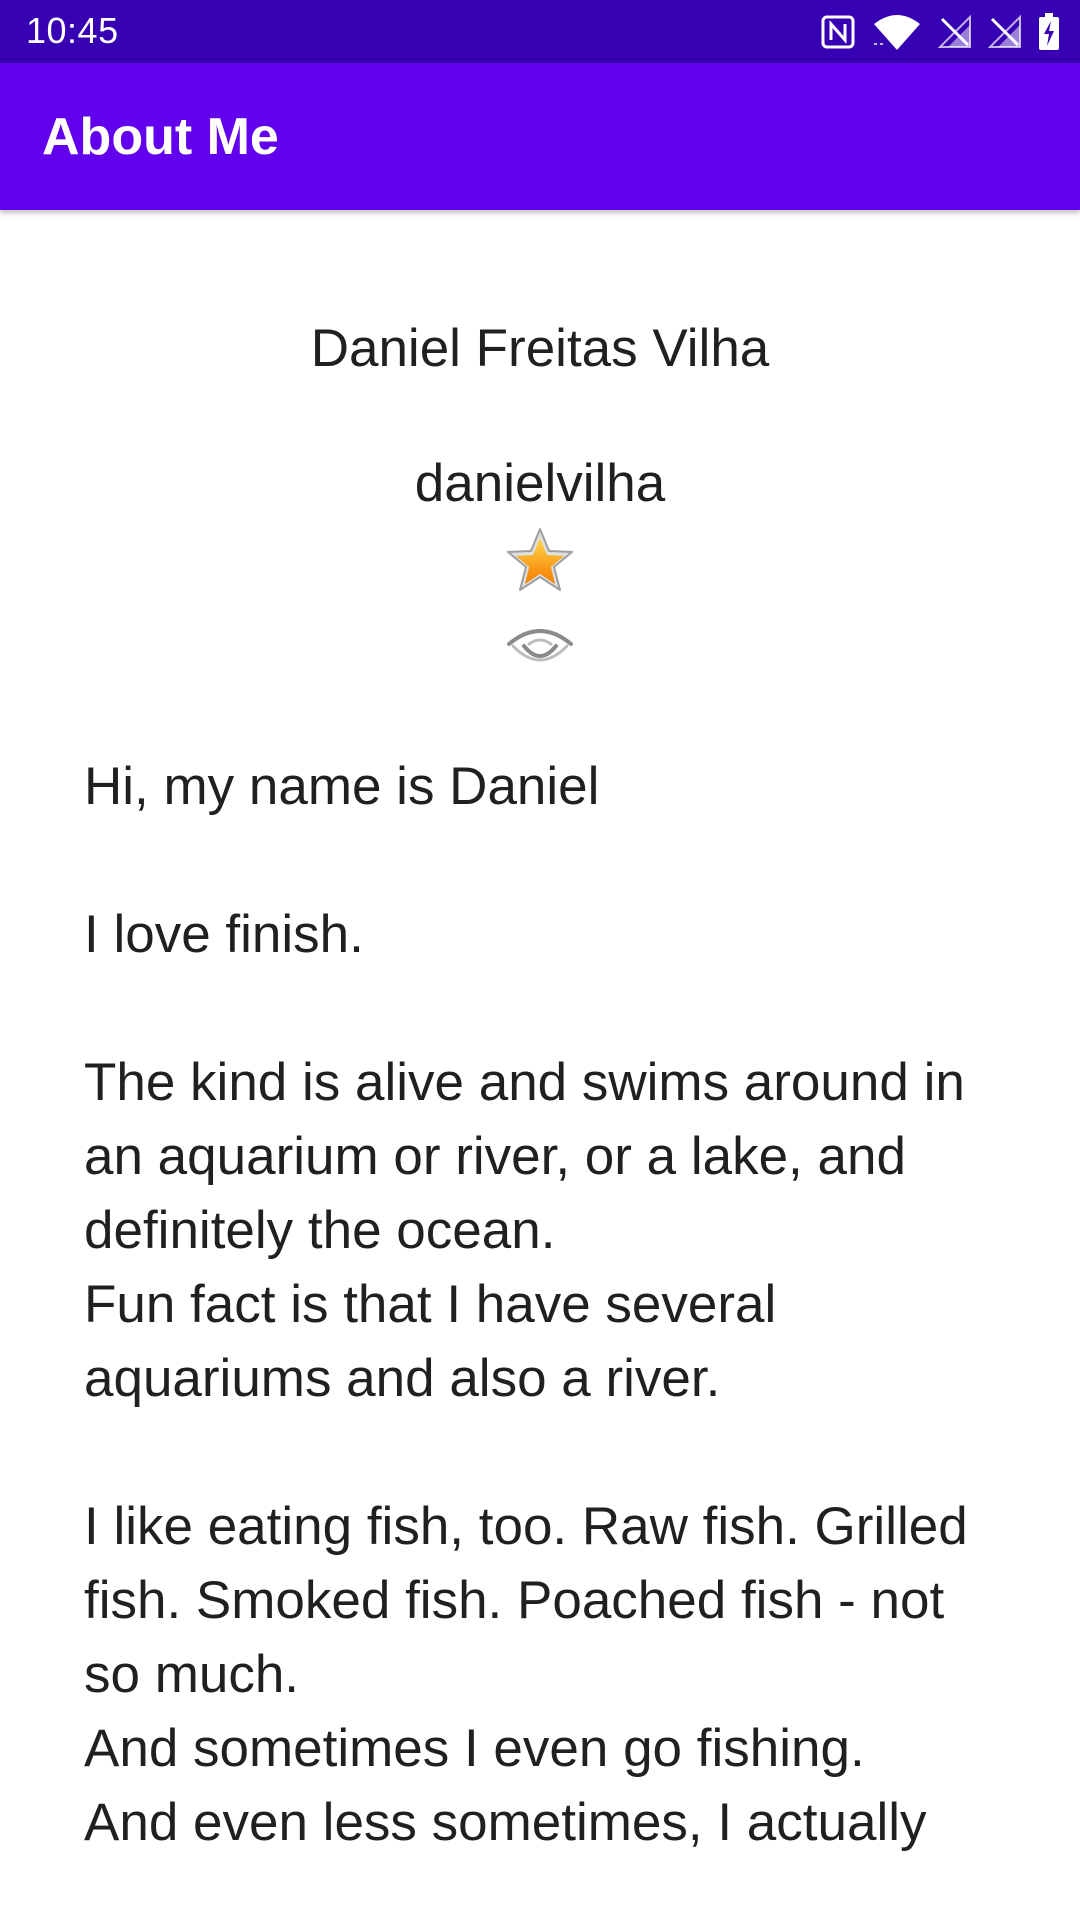  Describe the element at coordinates (540, 561) in the screenshot. I see `star-icon` at that location.